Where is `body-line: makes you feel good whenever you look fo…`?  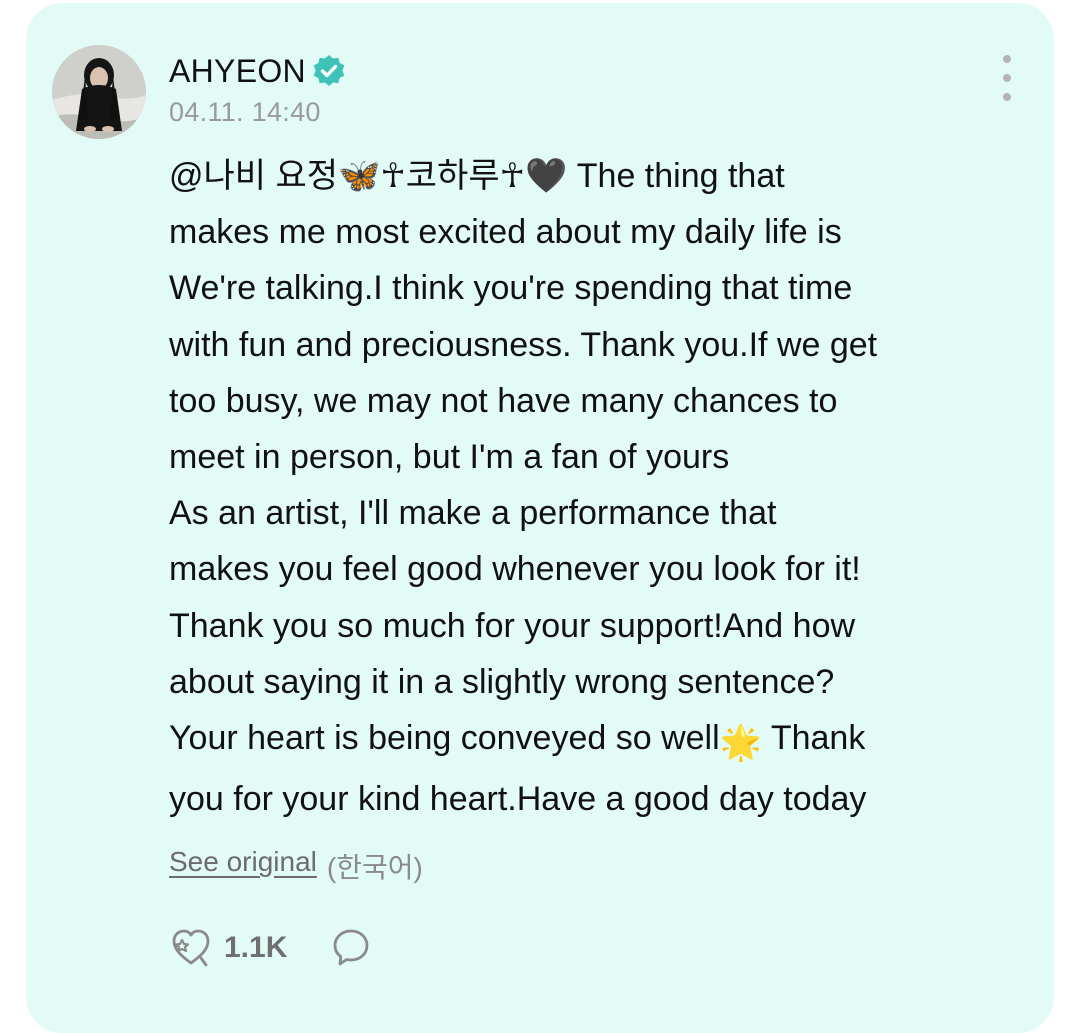
body-line: makes you feel good whenever you look fo… is located at coordinates (515, 569).